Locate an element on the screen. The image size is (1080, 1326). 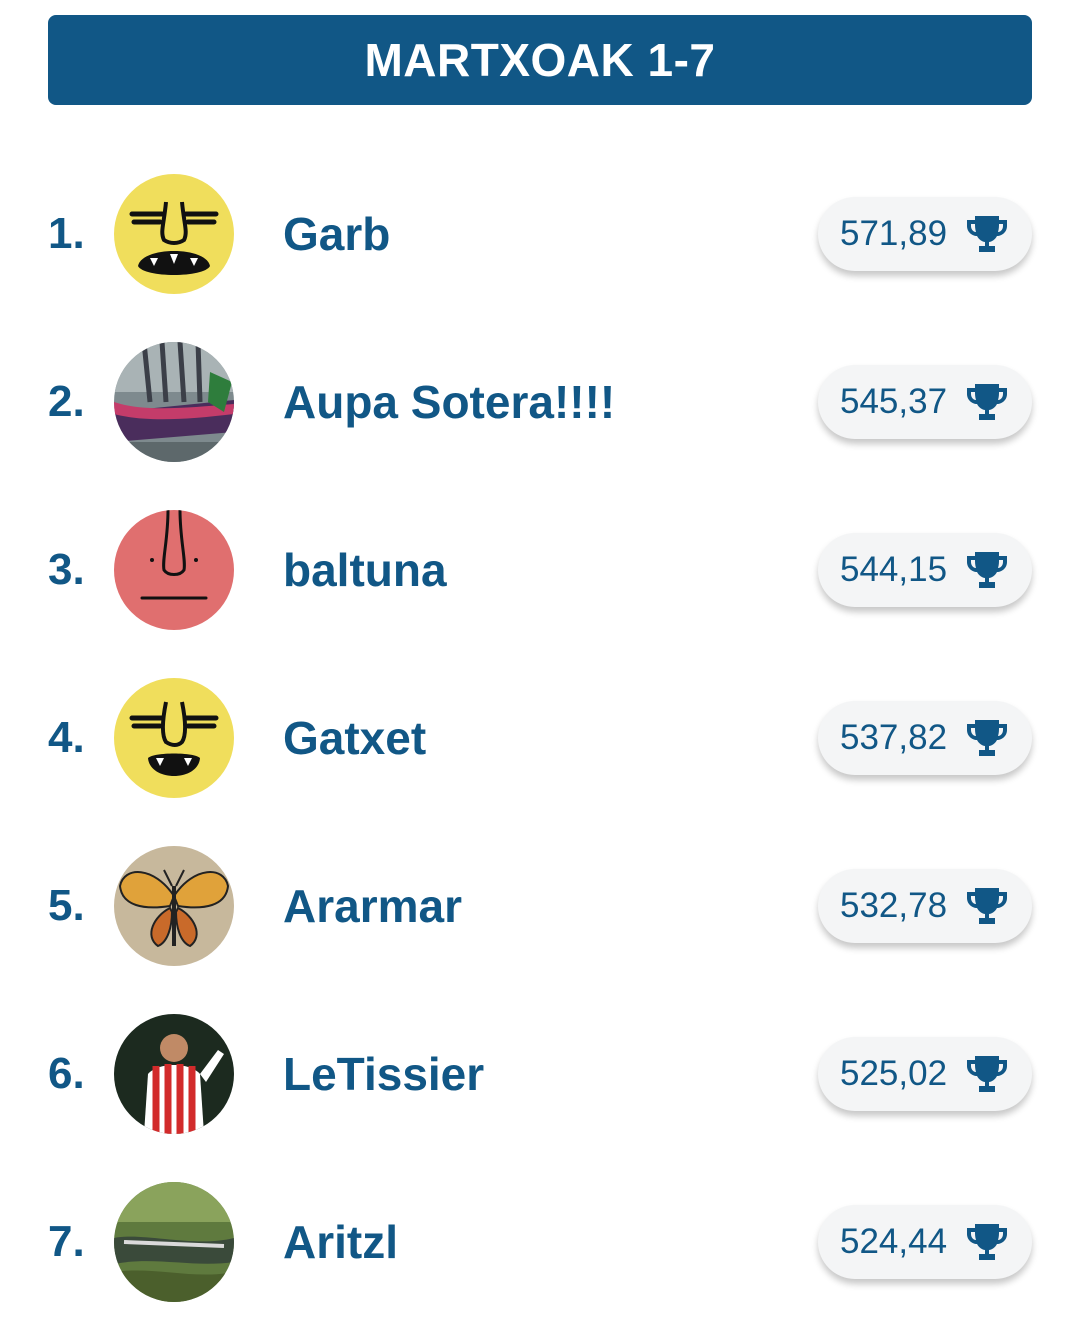
list-item: 5. Ararmar 532,78 is located at coordinates (540, 906).